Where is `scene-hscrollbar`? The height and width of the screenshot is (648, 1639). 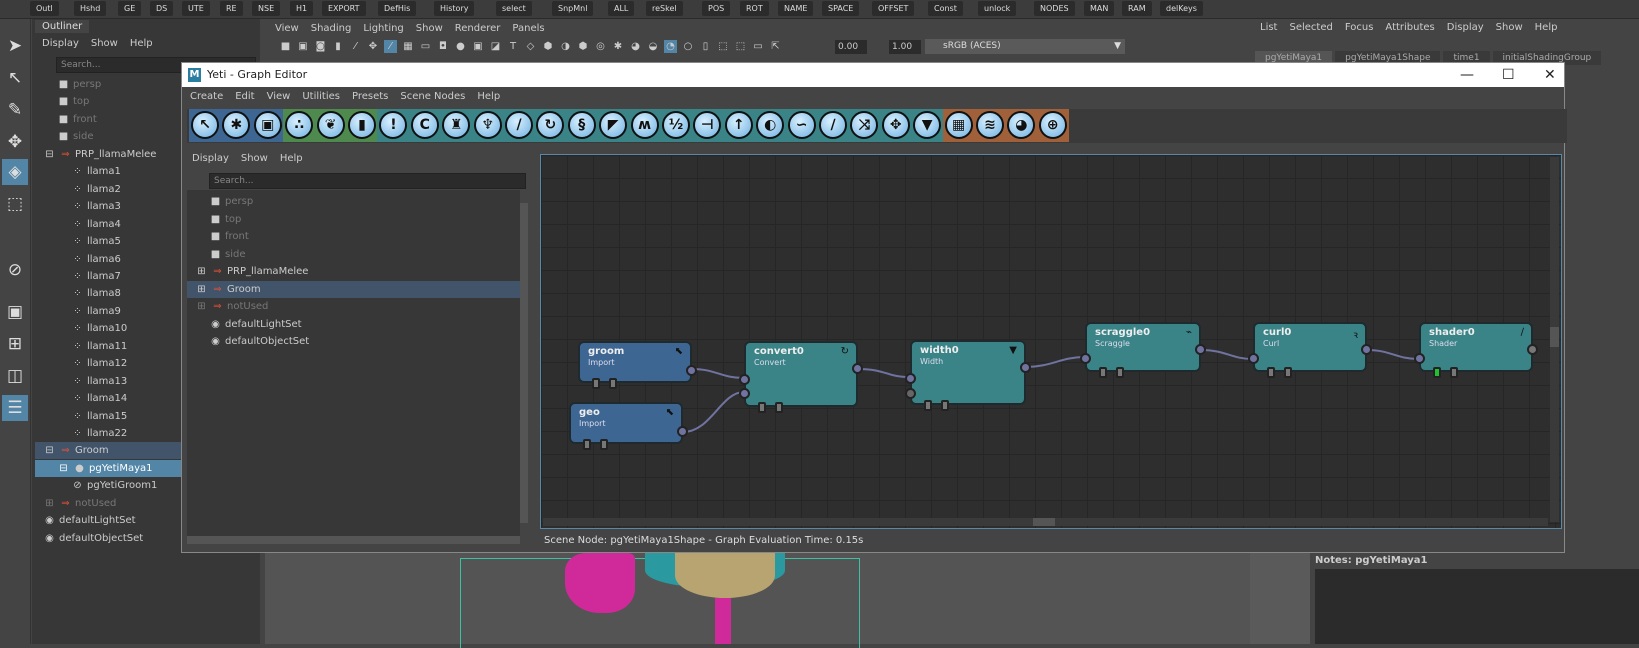
scene-hscrollbar is located at coordinates (353, 540).